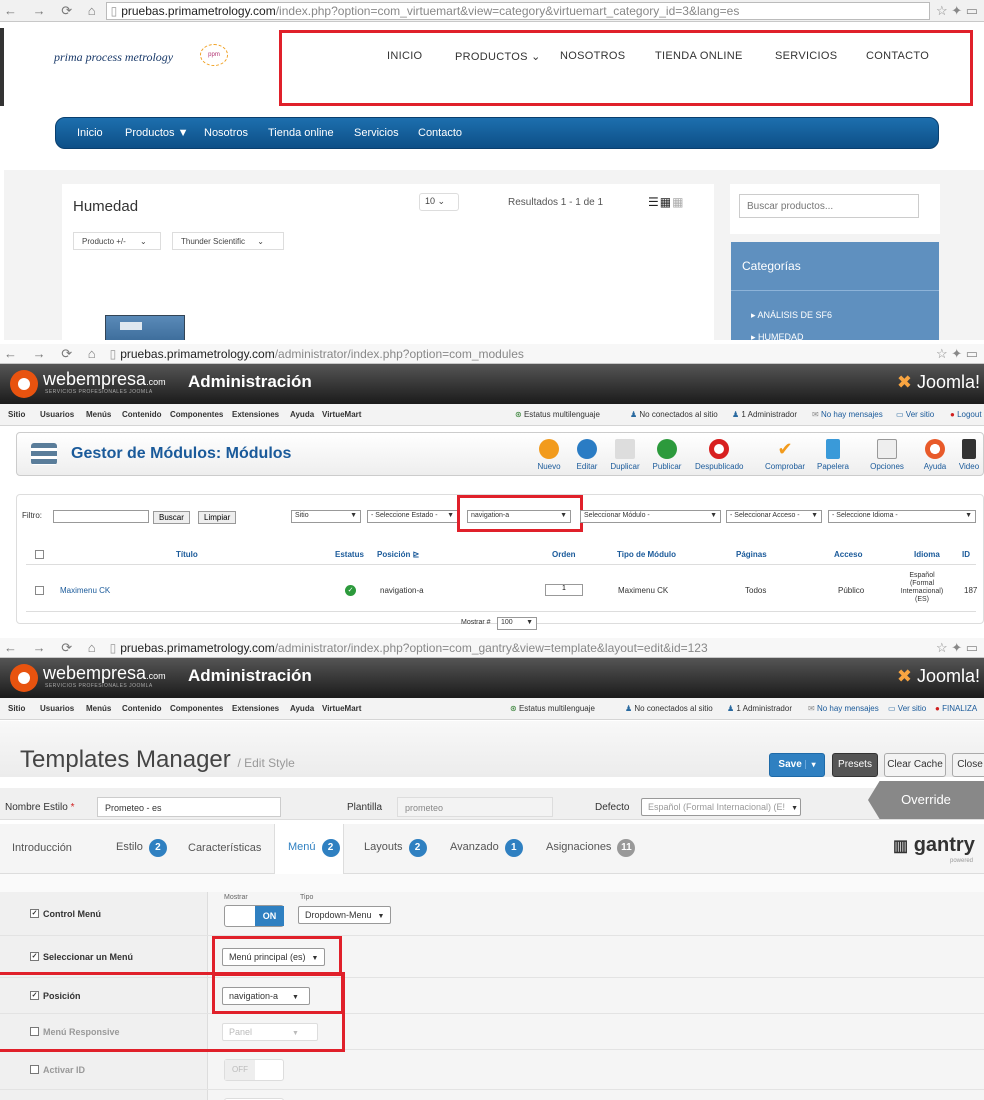 Image resolution: width=984 pixels, height=1100 pixels. Describe the element at coordinates (395, 848) in the screenshot. I see `tab-layouts: Layouts 2` at that location.